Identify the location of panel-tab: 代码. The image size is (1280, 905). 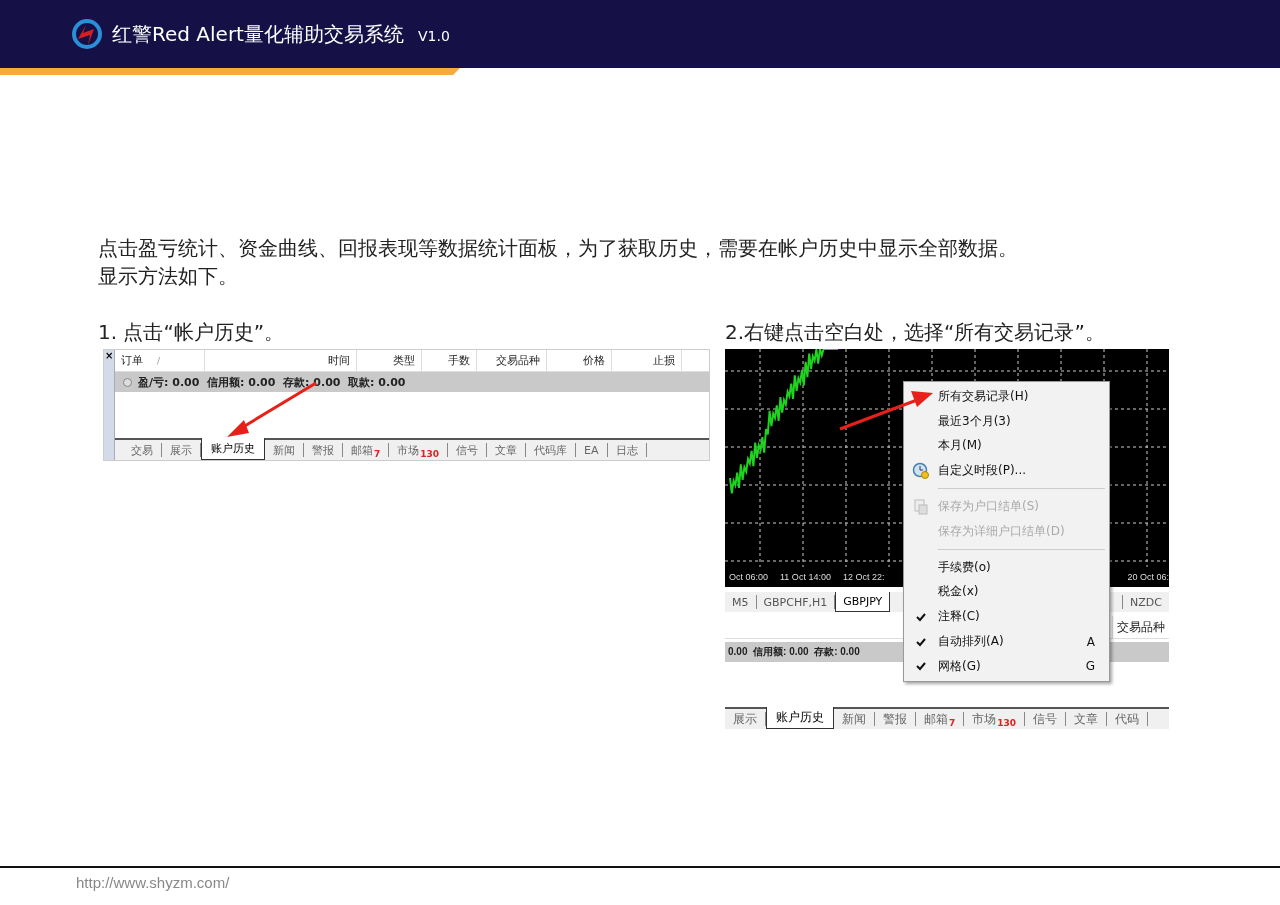
(1128, 719).